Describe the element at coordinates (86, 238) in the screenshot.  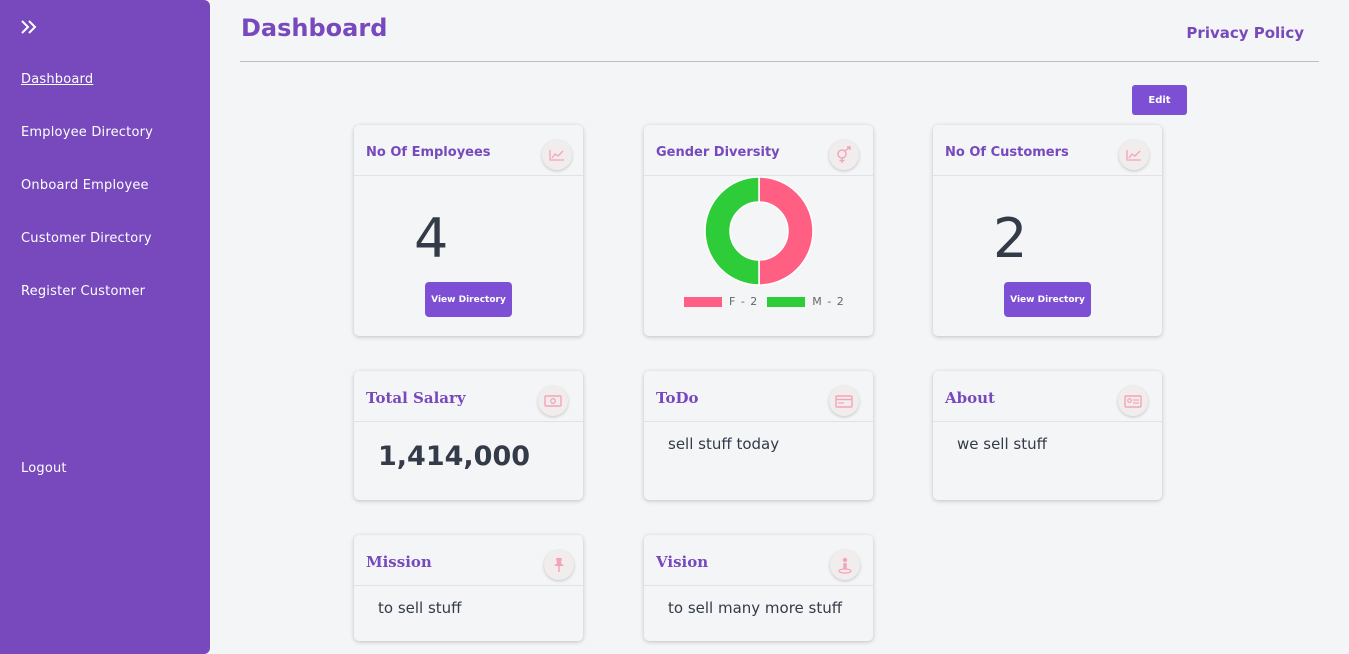
I see `sidebar-item-customer-directory: Customer Directory` at that location.